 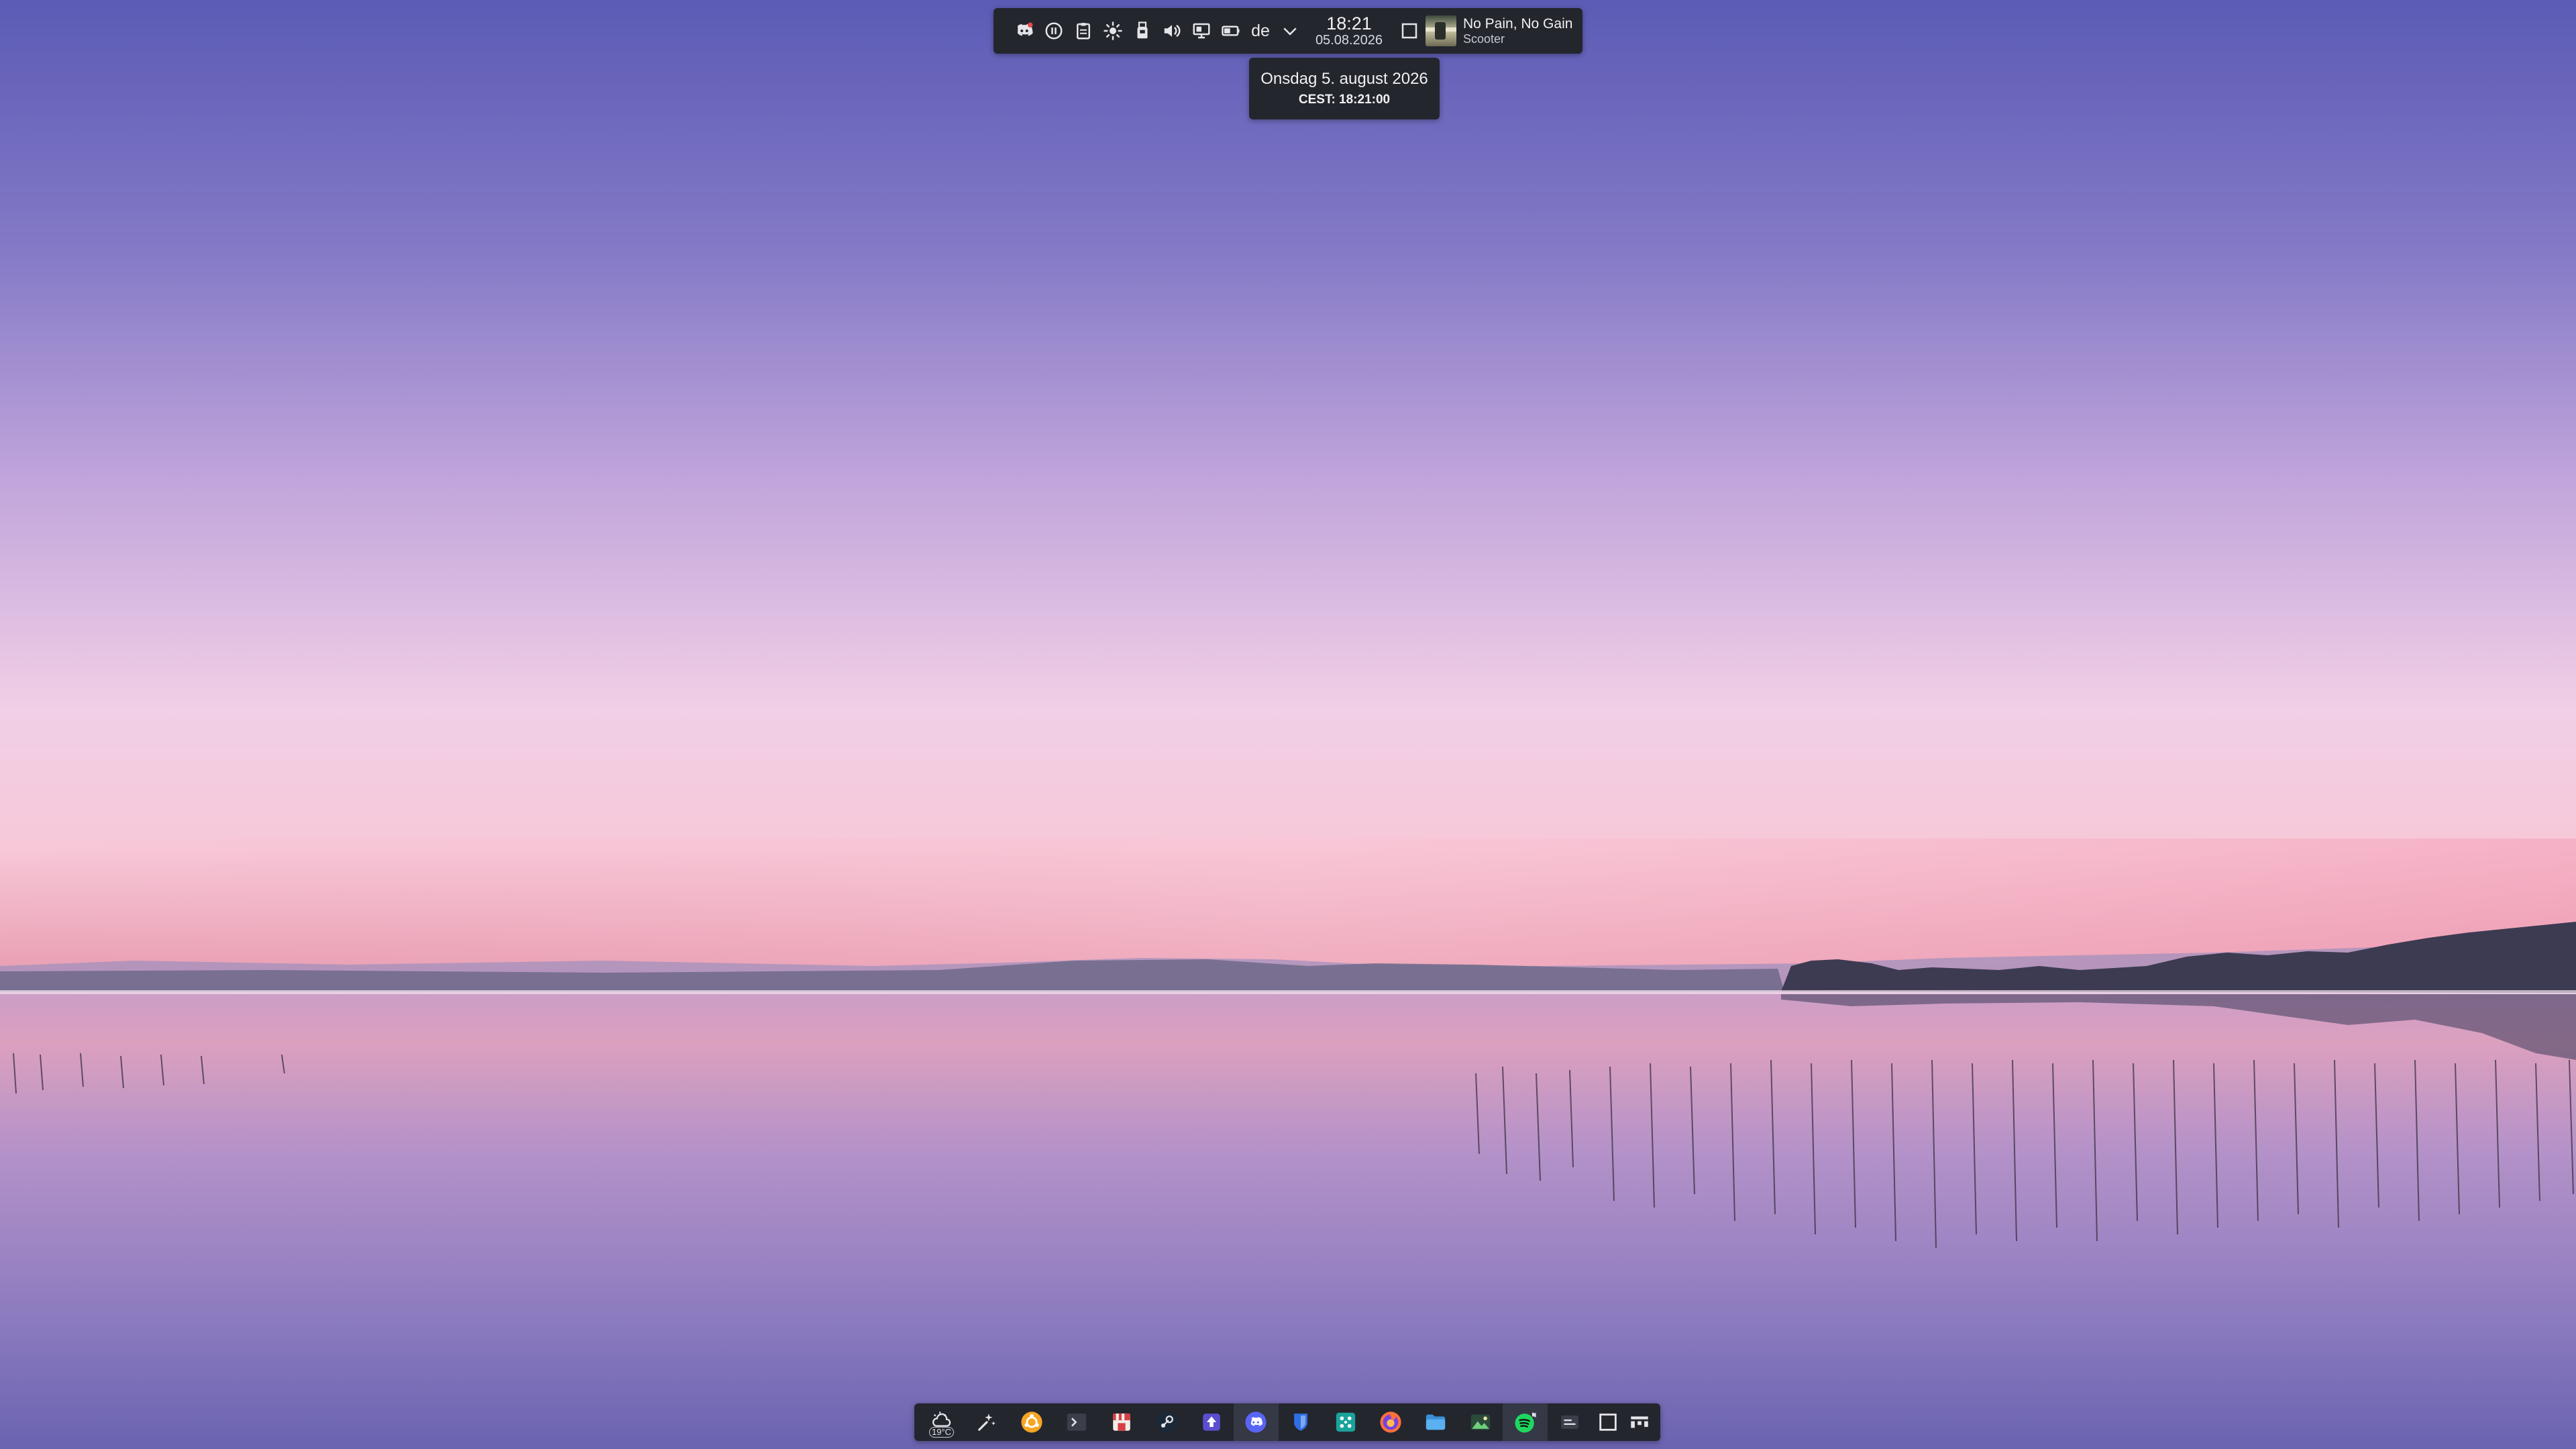 I want to click on app-grid-icon, so click(x=1346, y=1422).